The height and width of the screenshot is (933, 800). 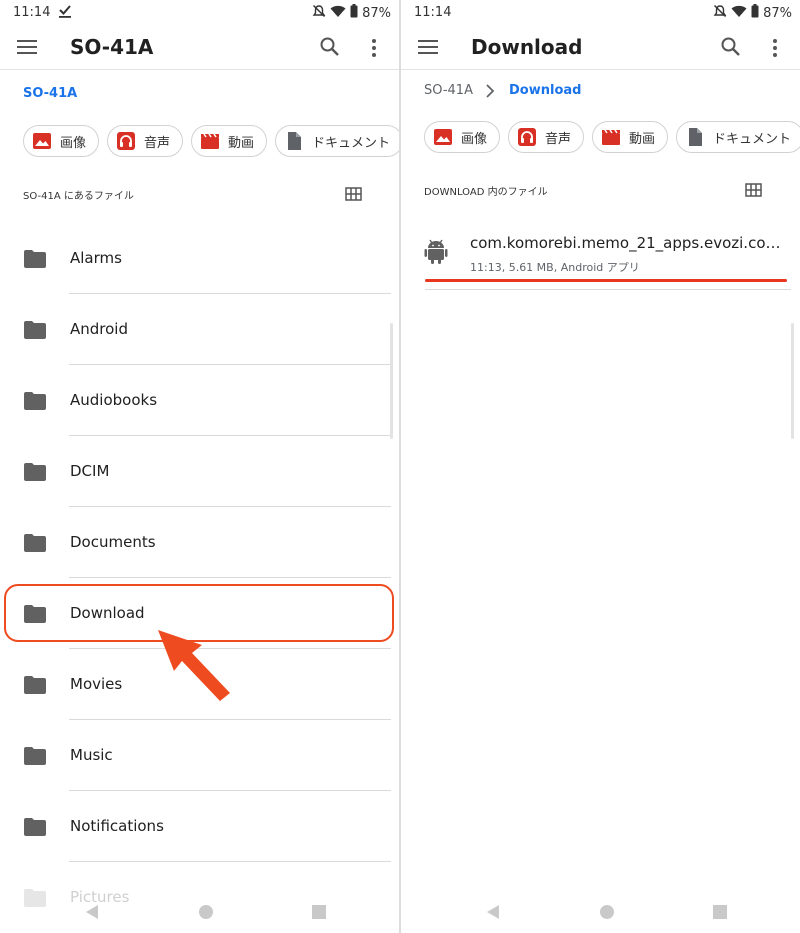 I want to click on app-bar: Download, so click(x=600, y=48).